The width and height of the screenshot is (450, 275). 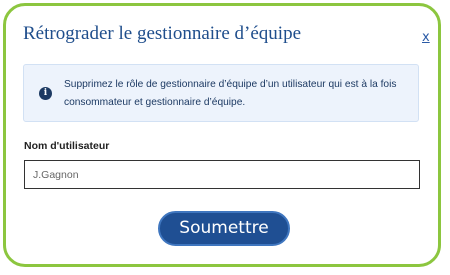 I want to click on dialog-title: Rétrograder le gestionnaire d’équipe, so click(x=162, y=33).